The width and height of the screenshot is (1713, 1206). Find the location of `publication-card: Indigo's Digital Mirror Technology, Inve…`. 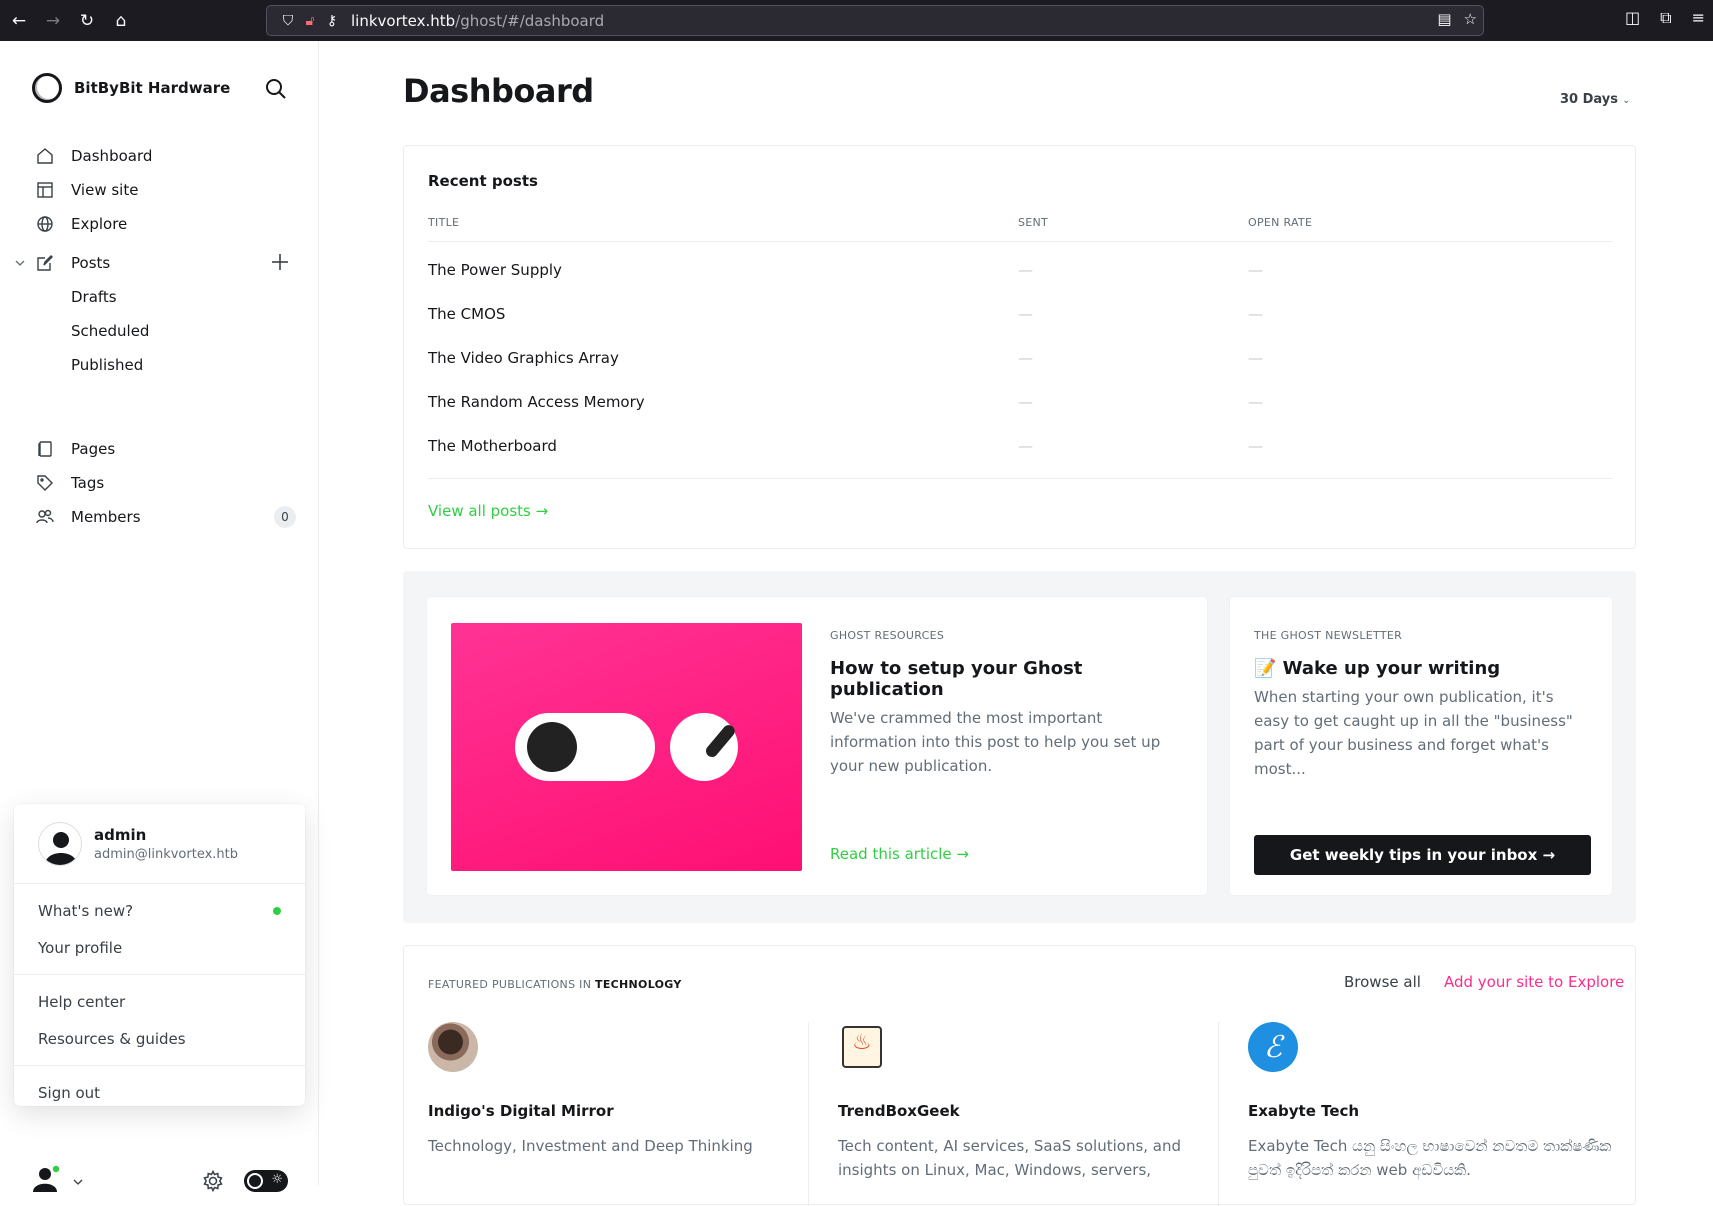

publication-card: Indigo's Digital Mirror Technology, Inve… is located at coordinates (608, 1090).